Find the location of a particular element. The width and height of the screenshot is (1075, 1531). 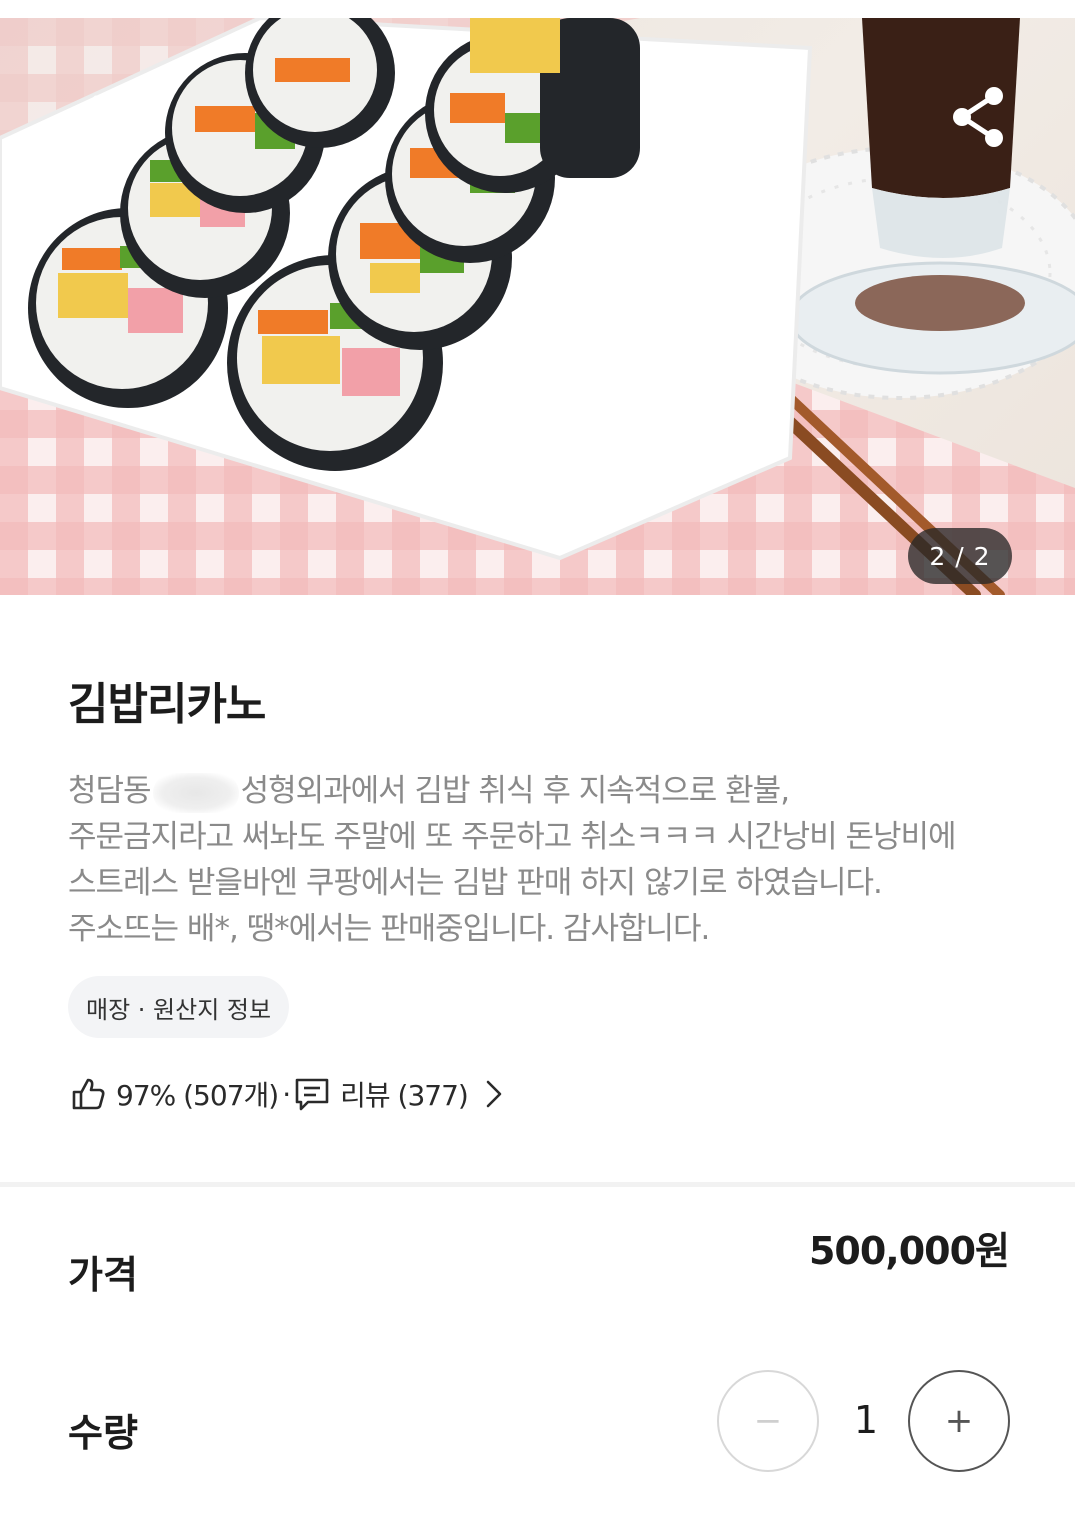

rating-review-bar: 97% (507개) · 리뷰 (377) is located at coordinates (291, 1094).